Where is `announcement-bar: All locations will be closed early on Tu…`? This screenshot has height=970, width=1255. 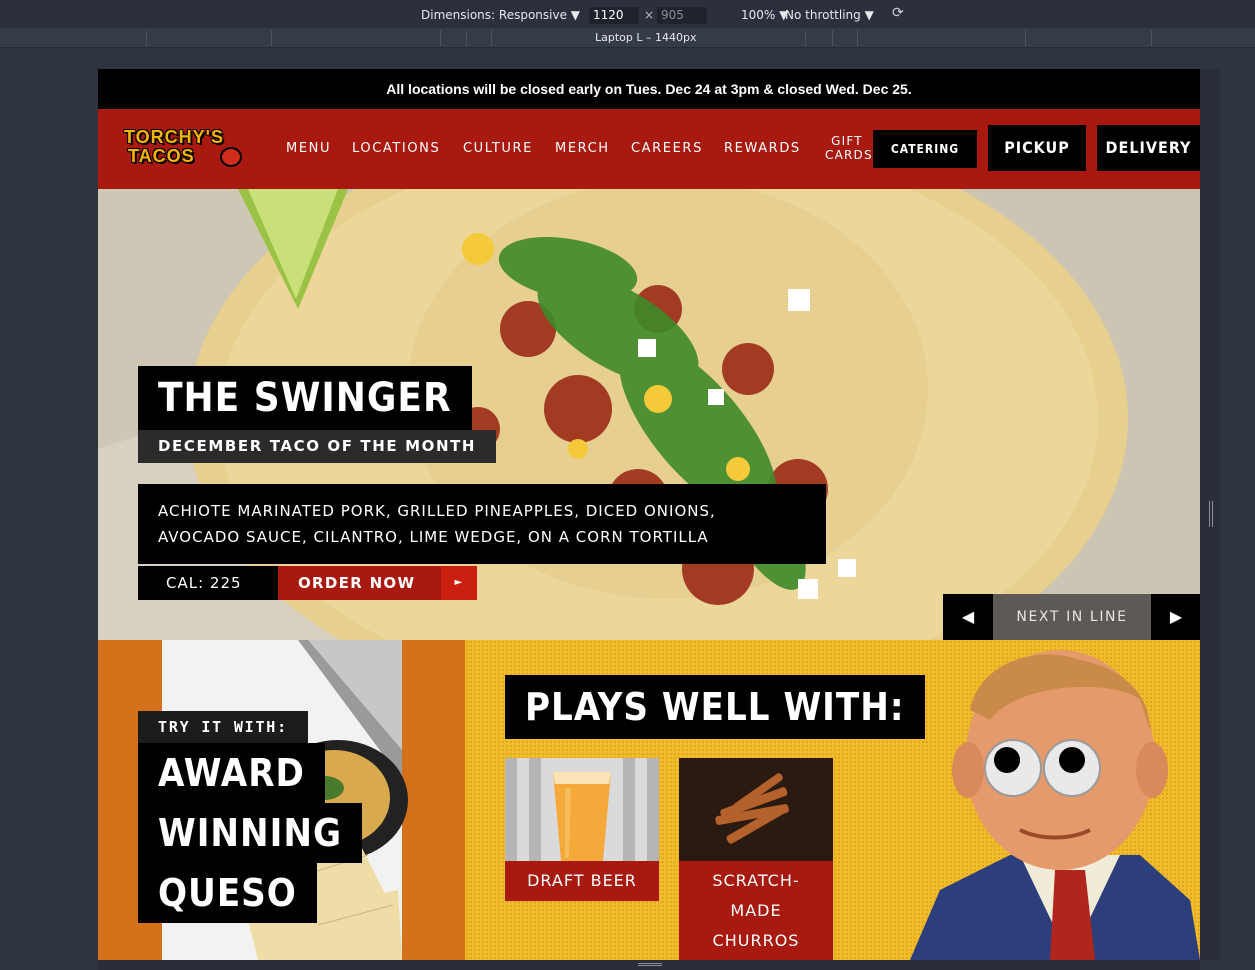 announcement-bar: All locations will be closed early on Tu… is located at coordinates (649, 89).